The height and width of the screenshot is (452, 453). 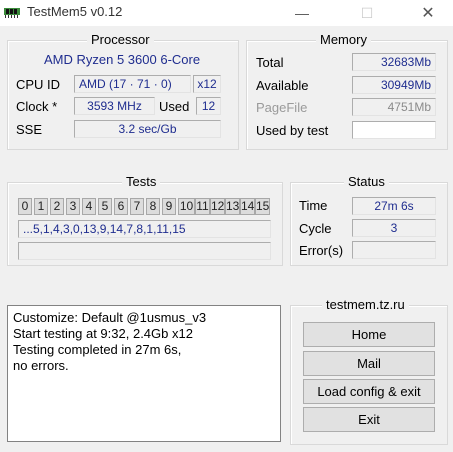 I want to click on test-cell: 0, so click(x=25, y=206).